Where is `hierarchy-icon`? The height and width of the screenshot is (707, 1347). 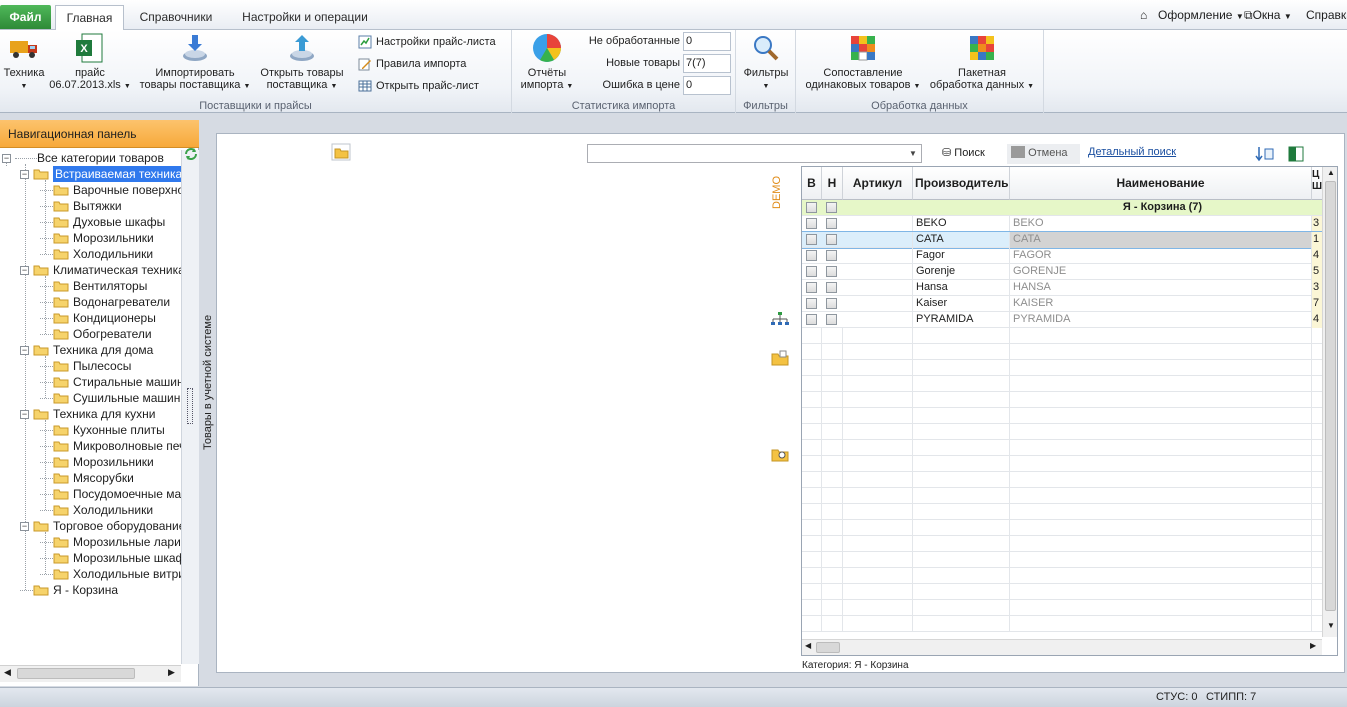
hierarchy-icon is located at coordinates (780, 319).